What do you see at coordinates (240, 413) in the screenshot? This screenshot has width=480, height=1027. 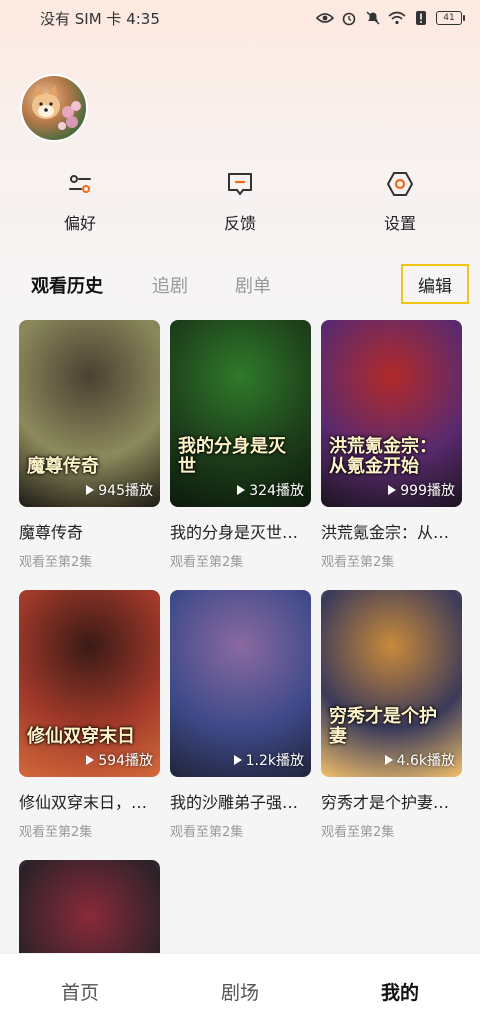 I see `drama-cover: 我的分身是灭世 324播放` at bounding box center [240, 413].